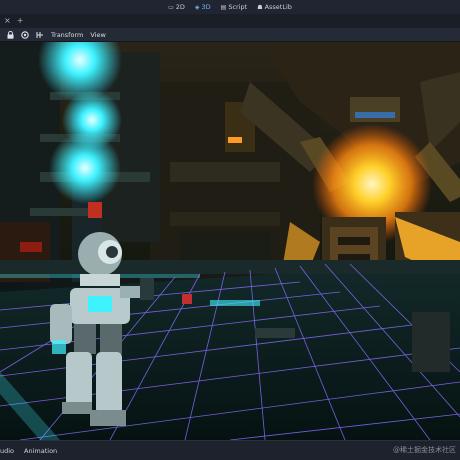 Image resolution: width=460 pixels, height=460 pixels. Describe the element at coordinates (7, 21) in the screenshot. I see `close-tab-button: ×` at that location.